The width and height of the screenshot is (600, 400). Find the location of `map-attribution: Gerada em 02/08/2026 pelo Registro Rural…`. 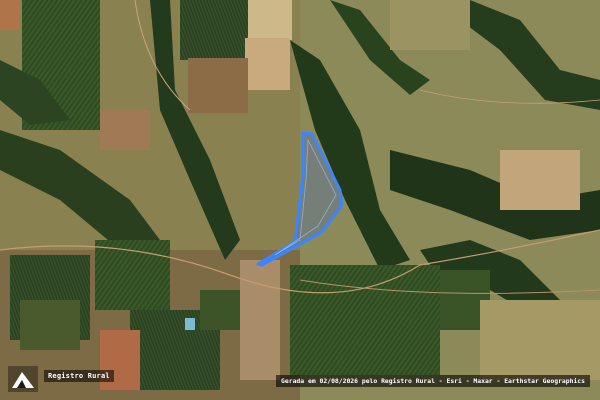

map-attribution: Gerada em 02/08/2026 pelo Registro Rural… is located at coordinates (433, 381).